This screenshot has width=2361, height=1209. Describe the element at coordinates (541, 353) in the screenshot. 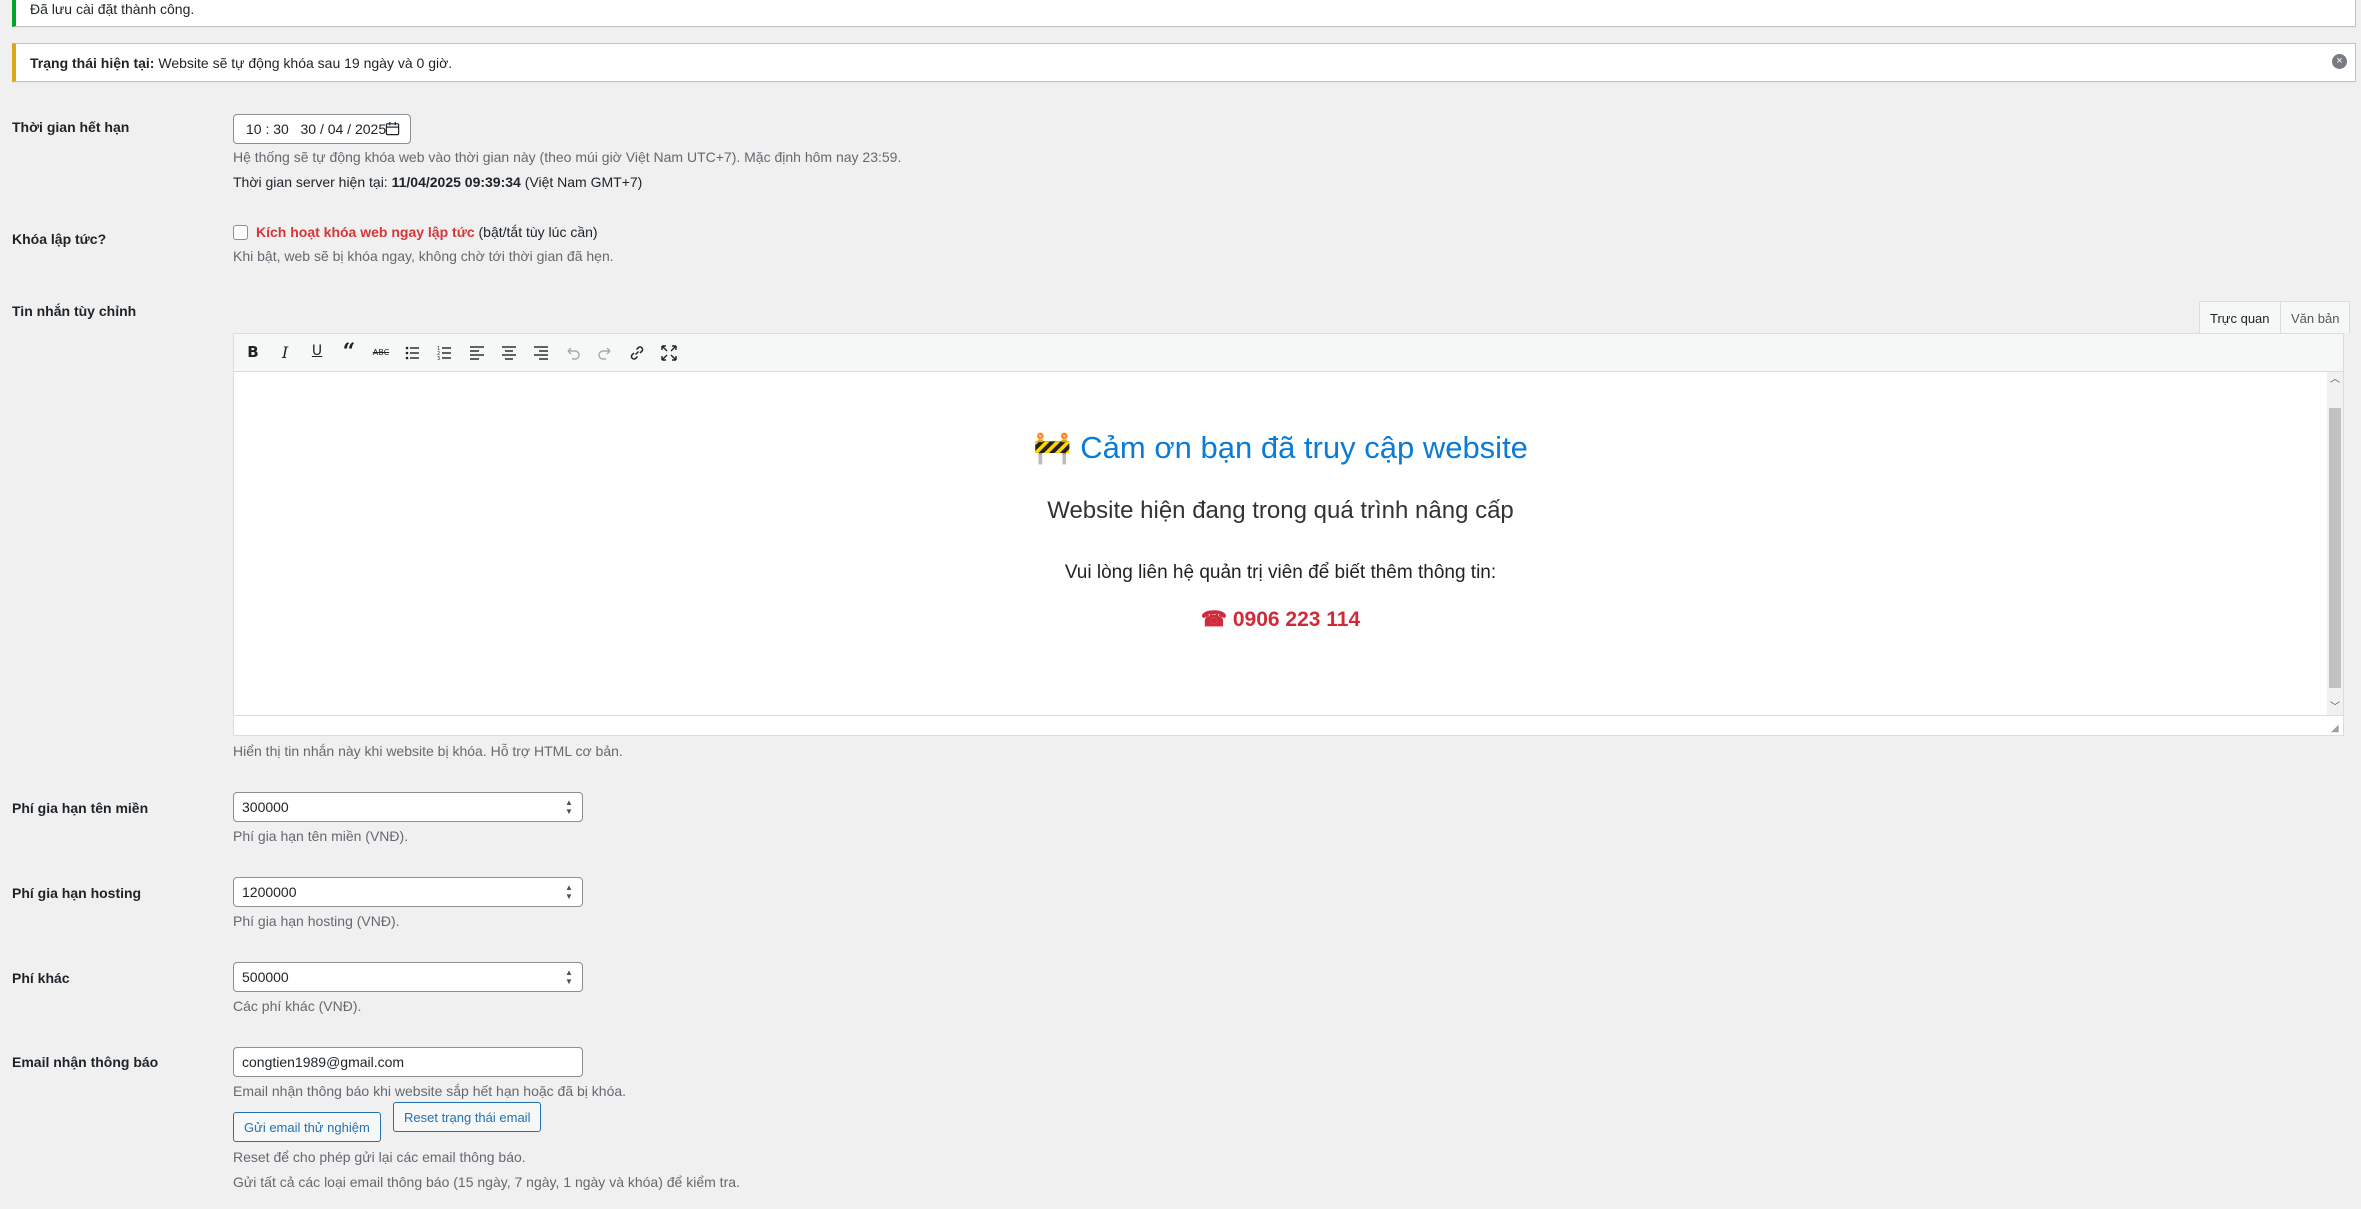

I see `align-right-icon` at that location.